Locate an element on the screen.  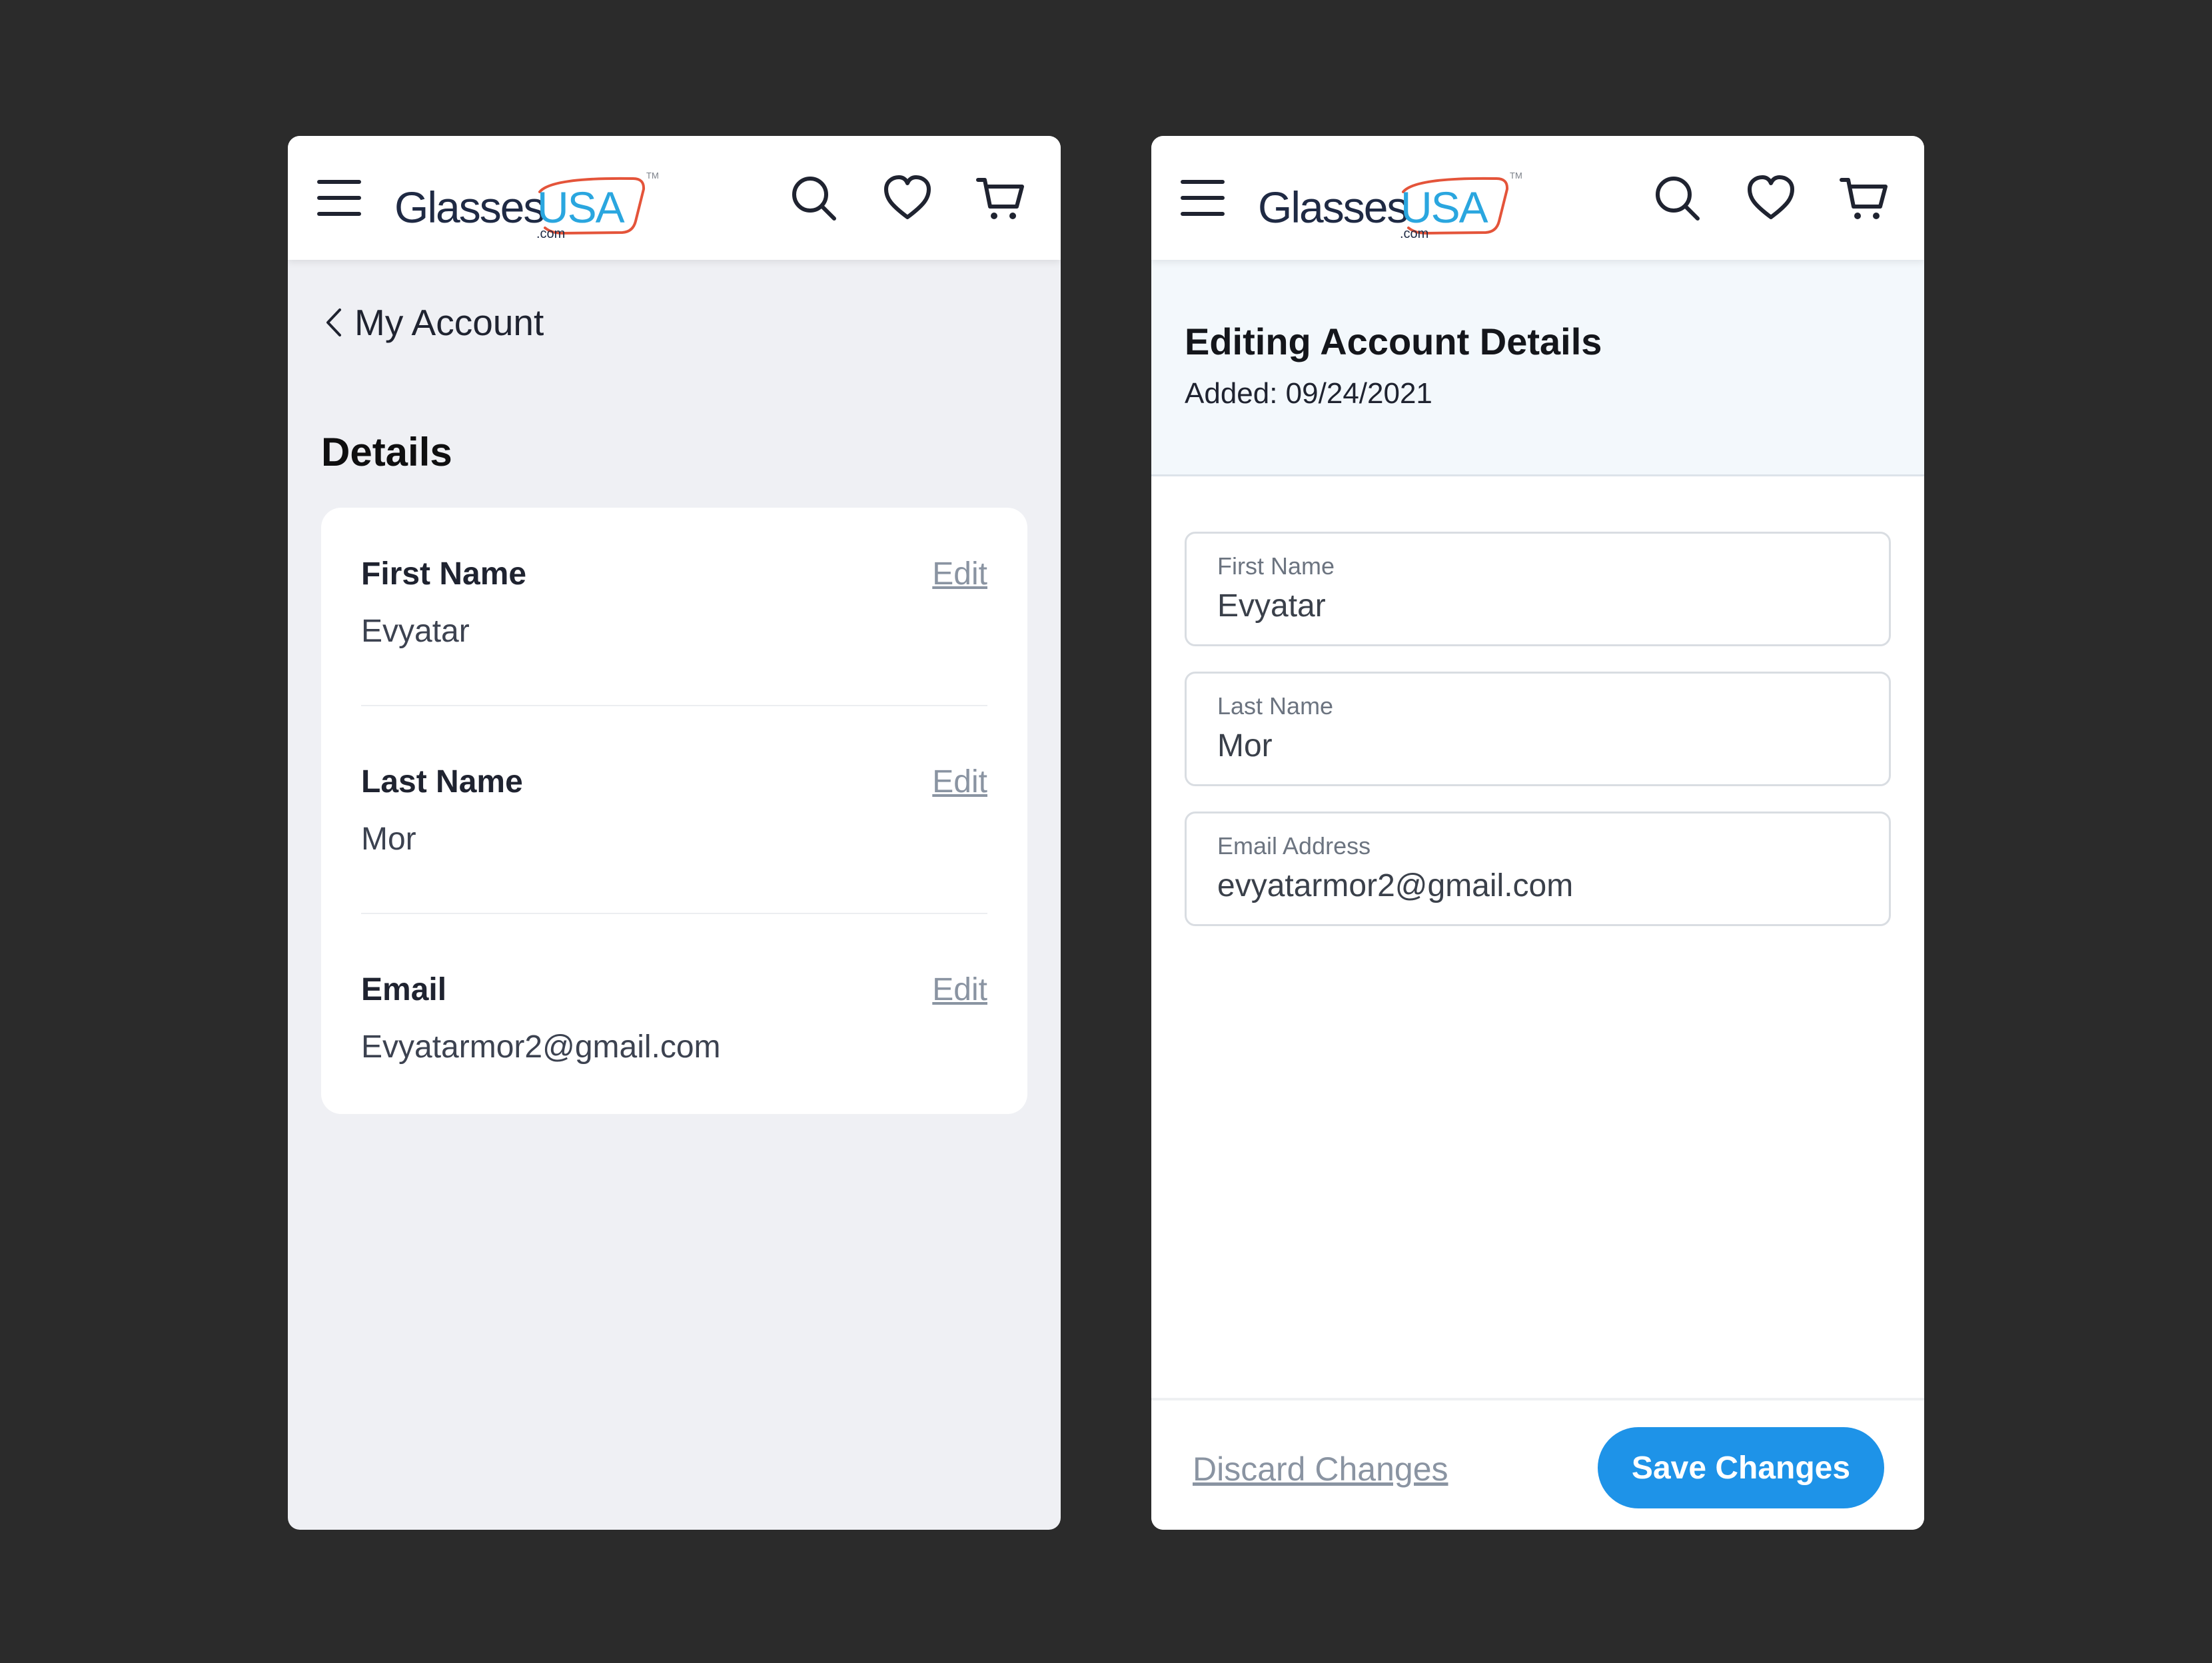
edit-first-name-link: Edit is located at coordinates (959, 574).